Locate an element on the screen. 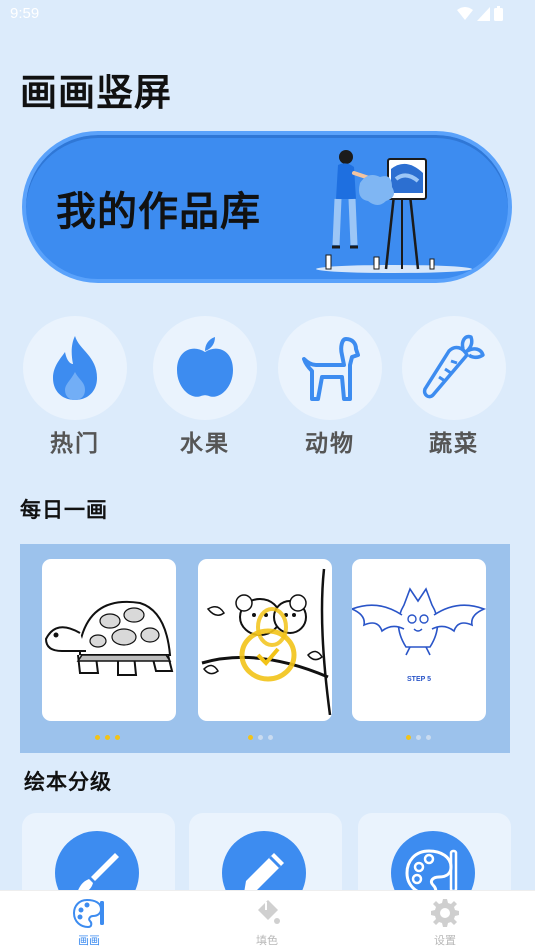 This screenshot has width=535, height=951. gear-icon is located at coordinates (445, 913).